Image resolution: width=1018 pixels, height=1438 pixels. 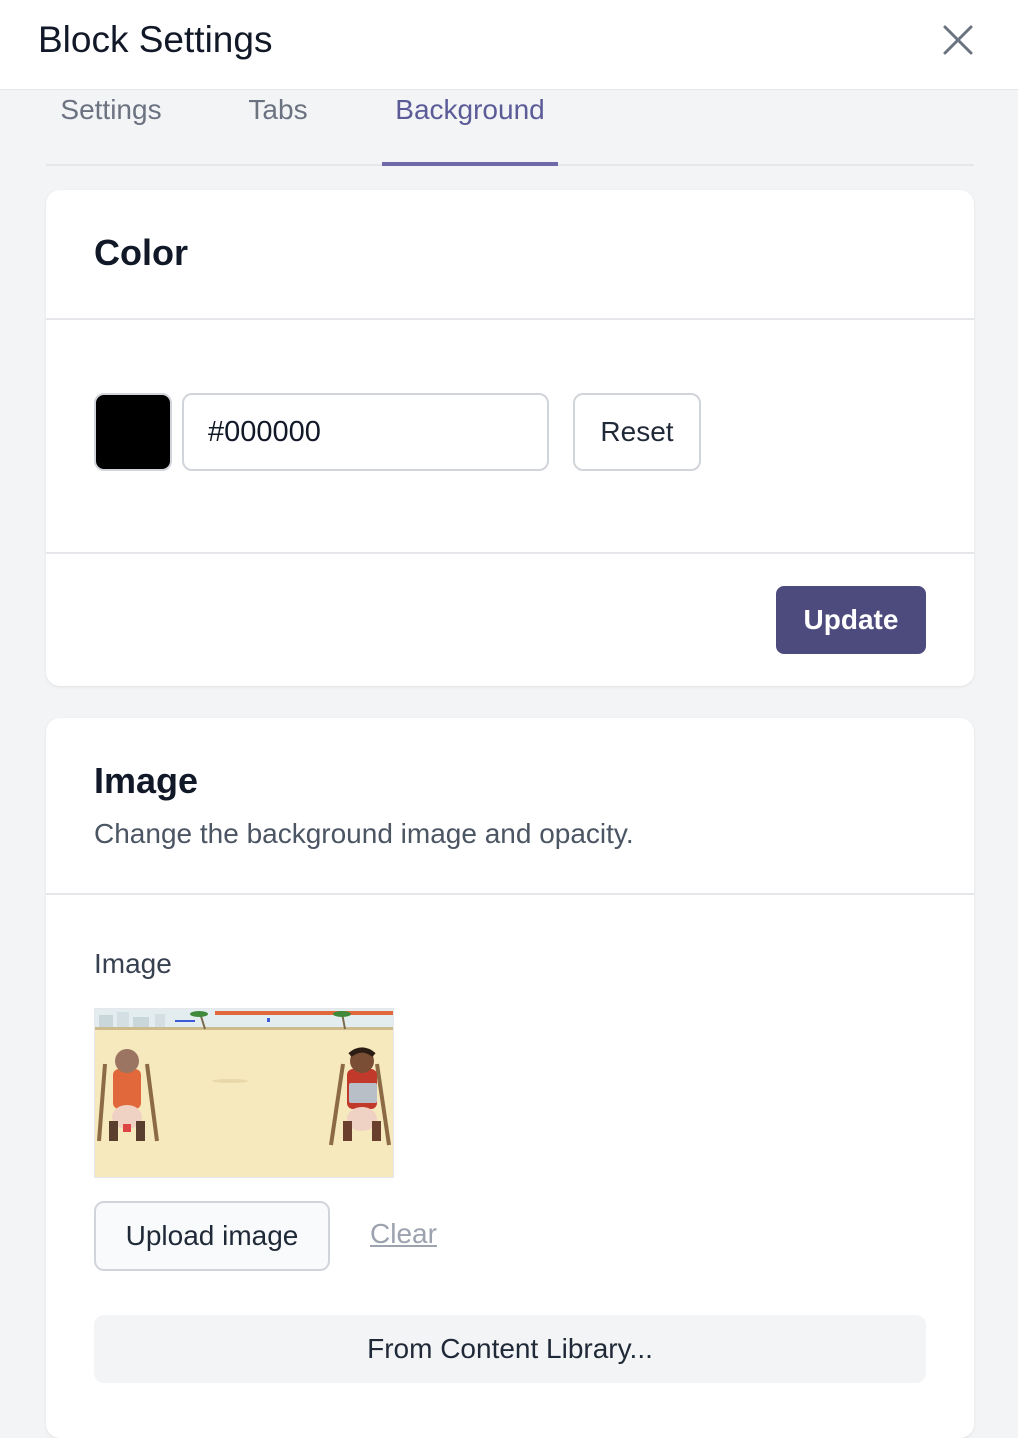 I want to click on close-button, so click(x=958, y=40).